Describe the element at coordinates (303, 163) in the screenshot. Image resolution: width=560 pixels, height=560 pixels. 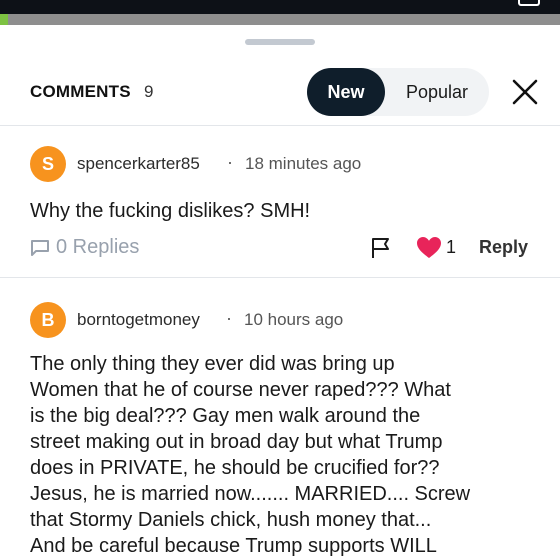
I see `comment-time: 18 minutes ago` at that location.